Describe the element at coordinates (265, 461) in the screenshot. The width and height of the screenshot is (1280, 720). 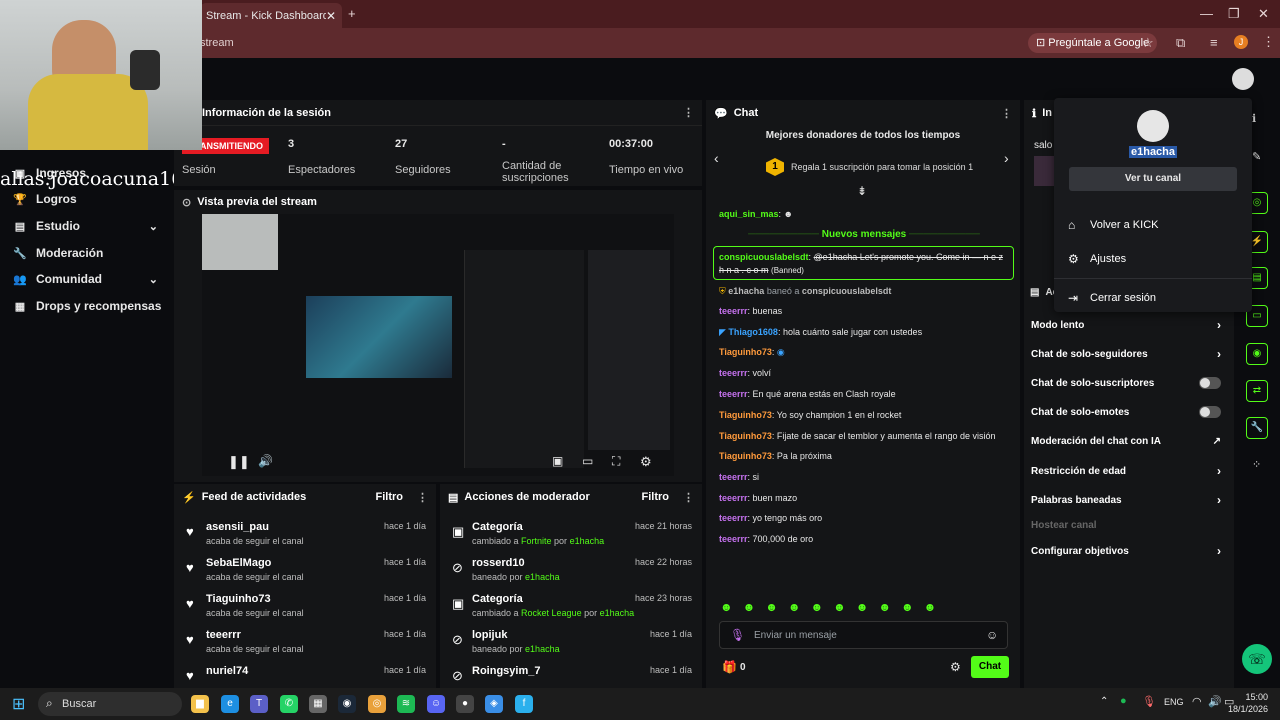
I see `volume-icon: 🔊` at that location.